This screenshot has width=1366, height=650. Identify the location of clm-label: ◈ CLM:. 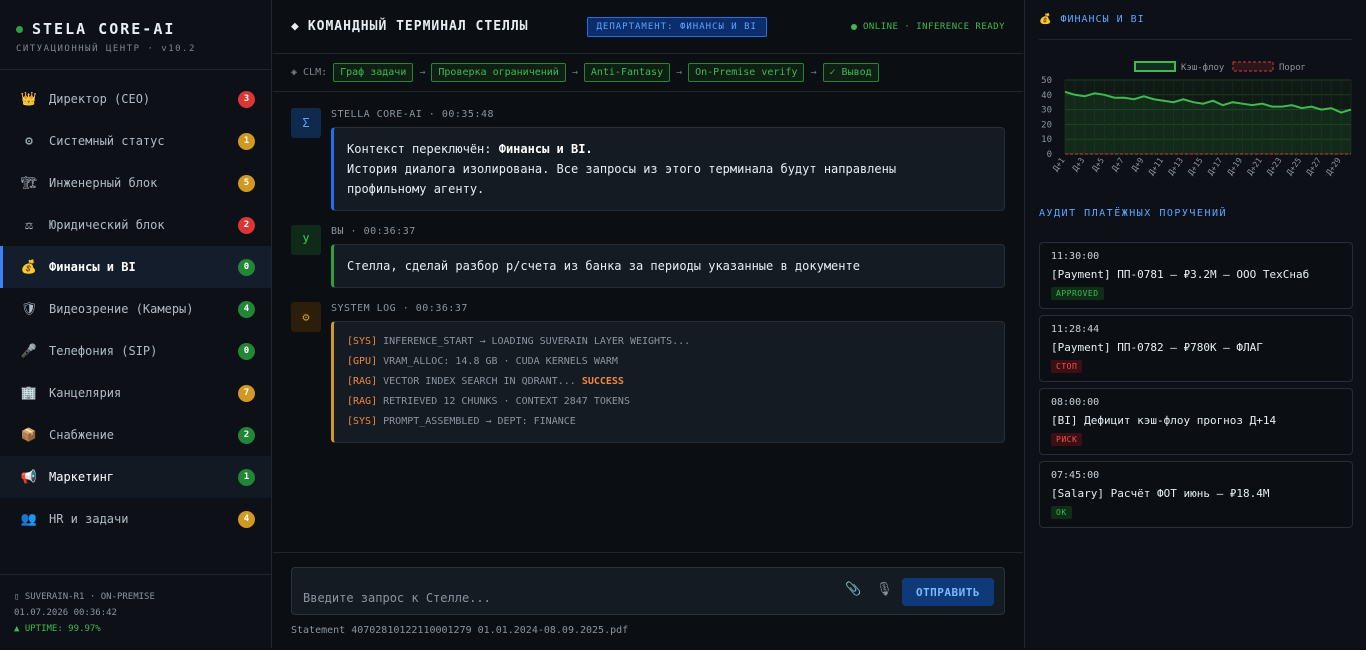
(309, 72).